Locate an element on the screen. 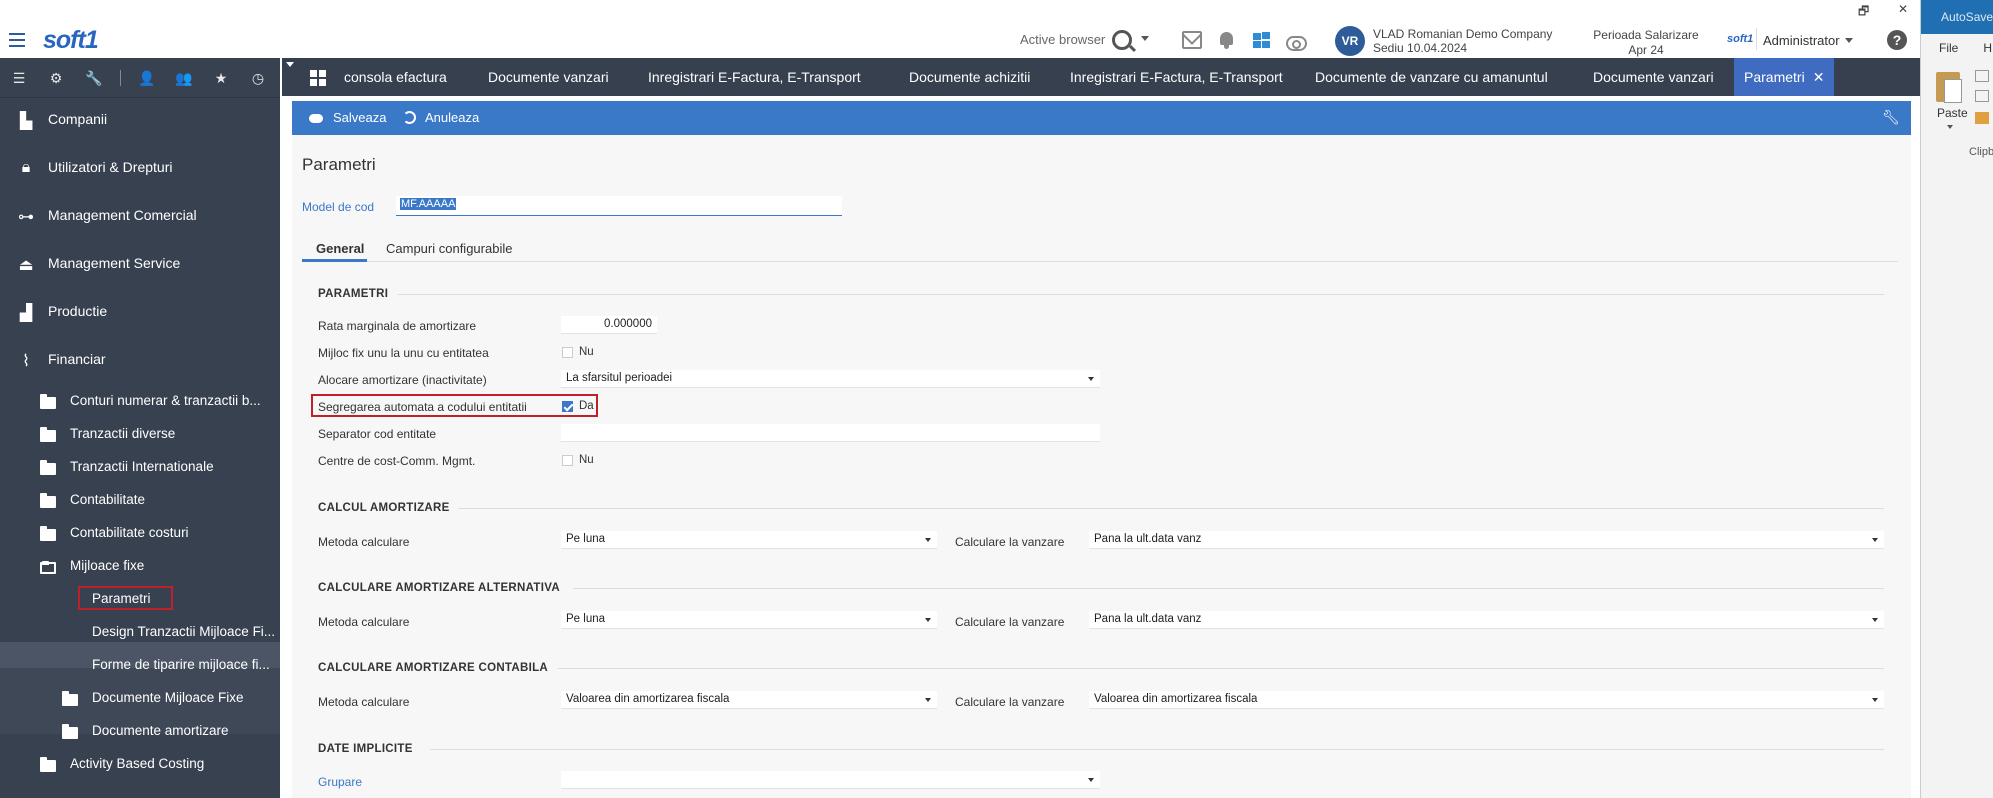 This screenshot has height=798, width=1993. section-divider is located at coordinates (1171, 508).